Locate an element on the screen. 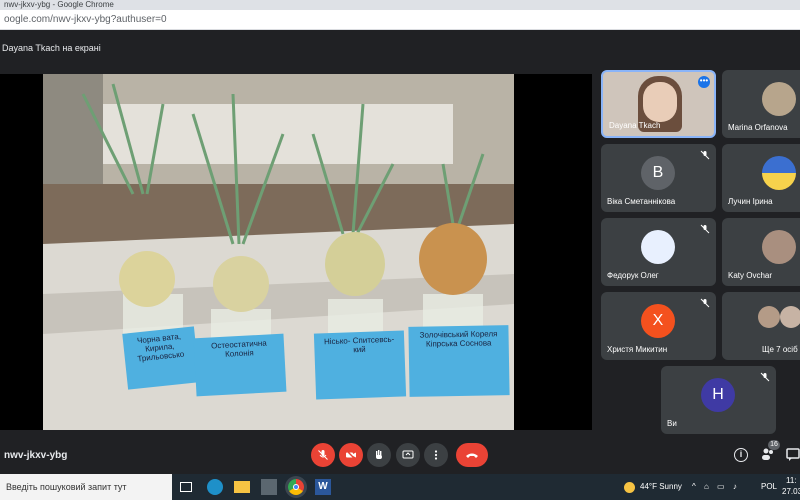 The height and width of the screenshot is (500, 800). participant-face-dayana is located at coordinates (660, 102).